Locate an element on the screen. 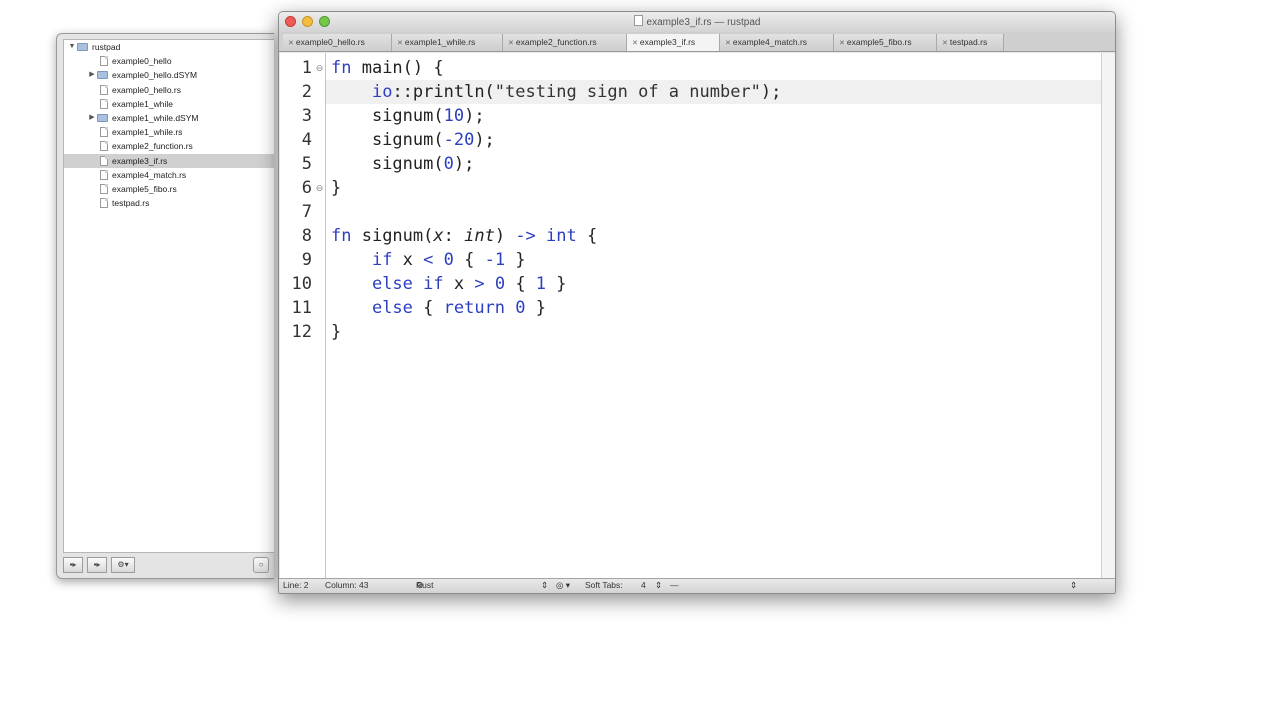  line-number: 10 is located at coordinates (301, 284).